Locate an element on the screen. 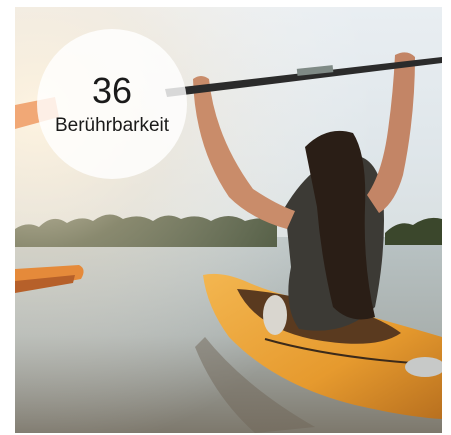 The height and width of the screenshot is (435, 451). stat-badge: 36 Berührbarkeit is located at coordinates (112, 104).